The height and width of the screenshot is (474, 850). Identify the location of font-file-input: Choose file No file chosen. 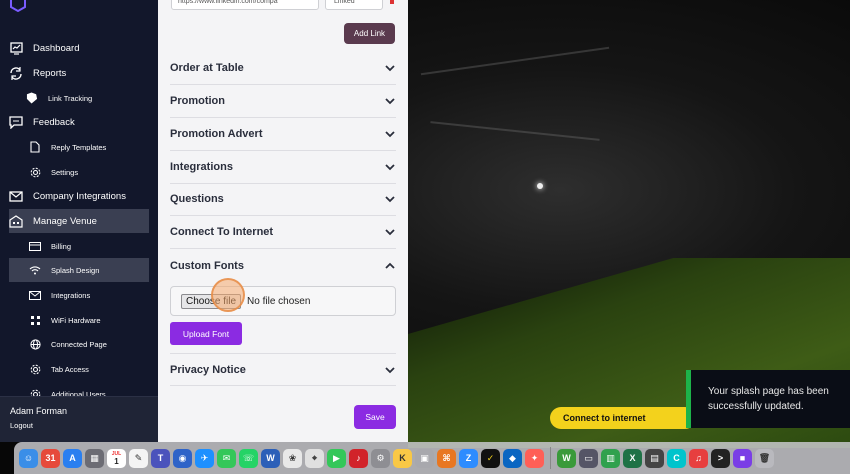
(283, 301).